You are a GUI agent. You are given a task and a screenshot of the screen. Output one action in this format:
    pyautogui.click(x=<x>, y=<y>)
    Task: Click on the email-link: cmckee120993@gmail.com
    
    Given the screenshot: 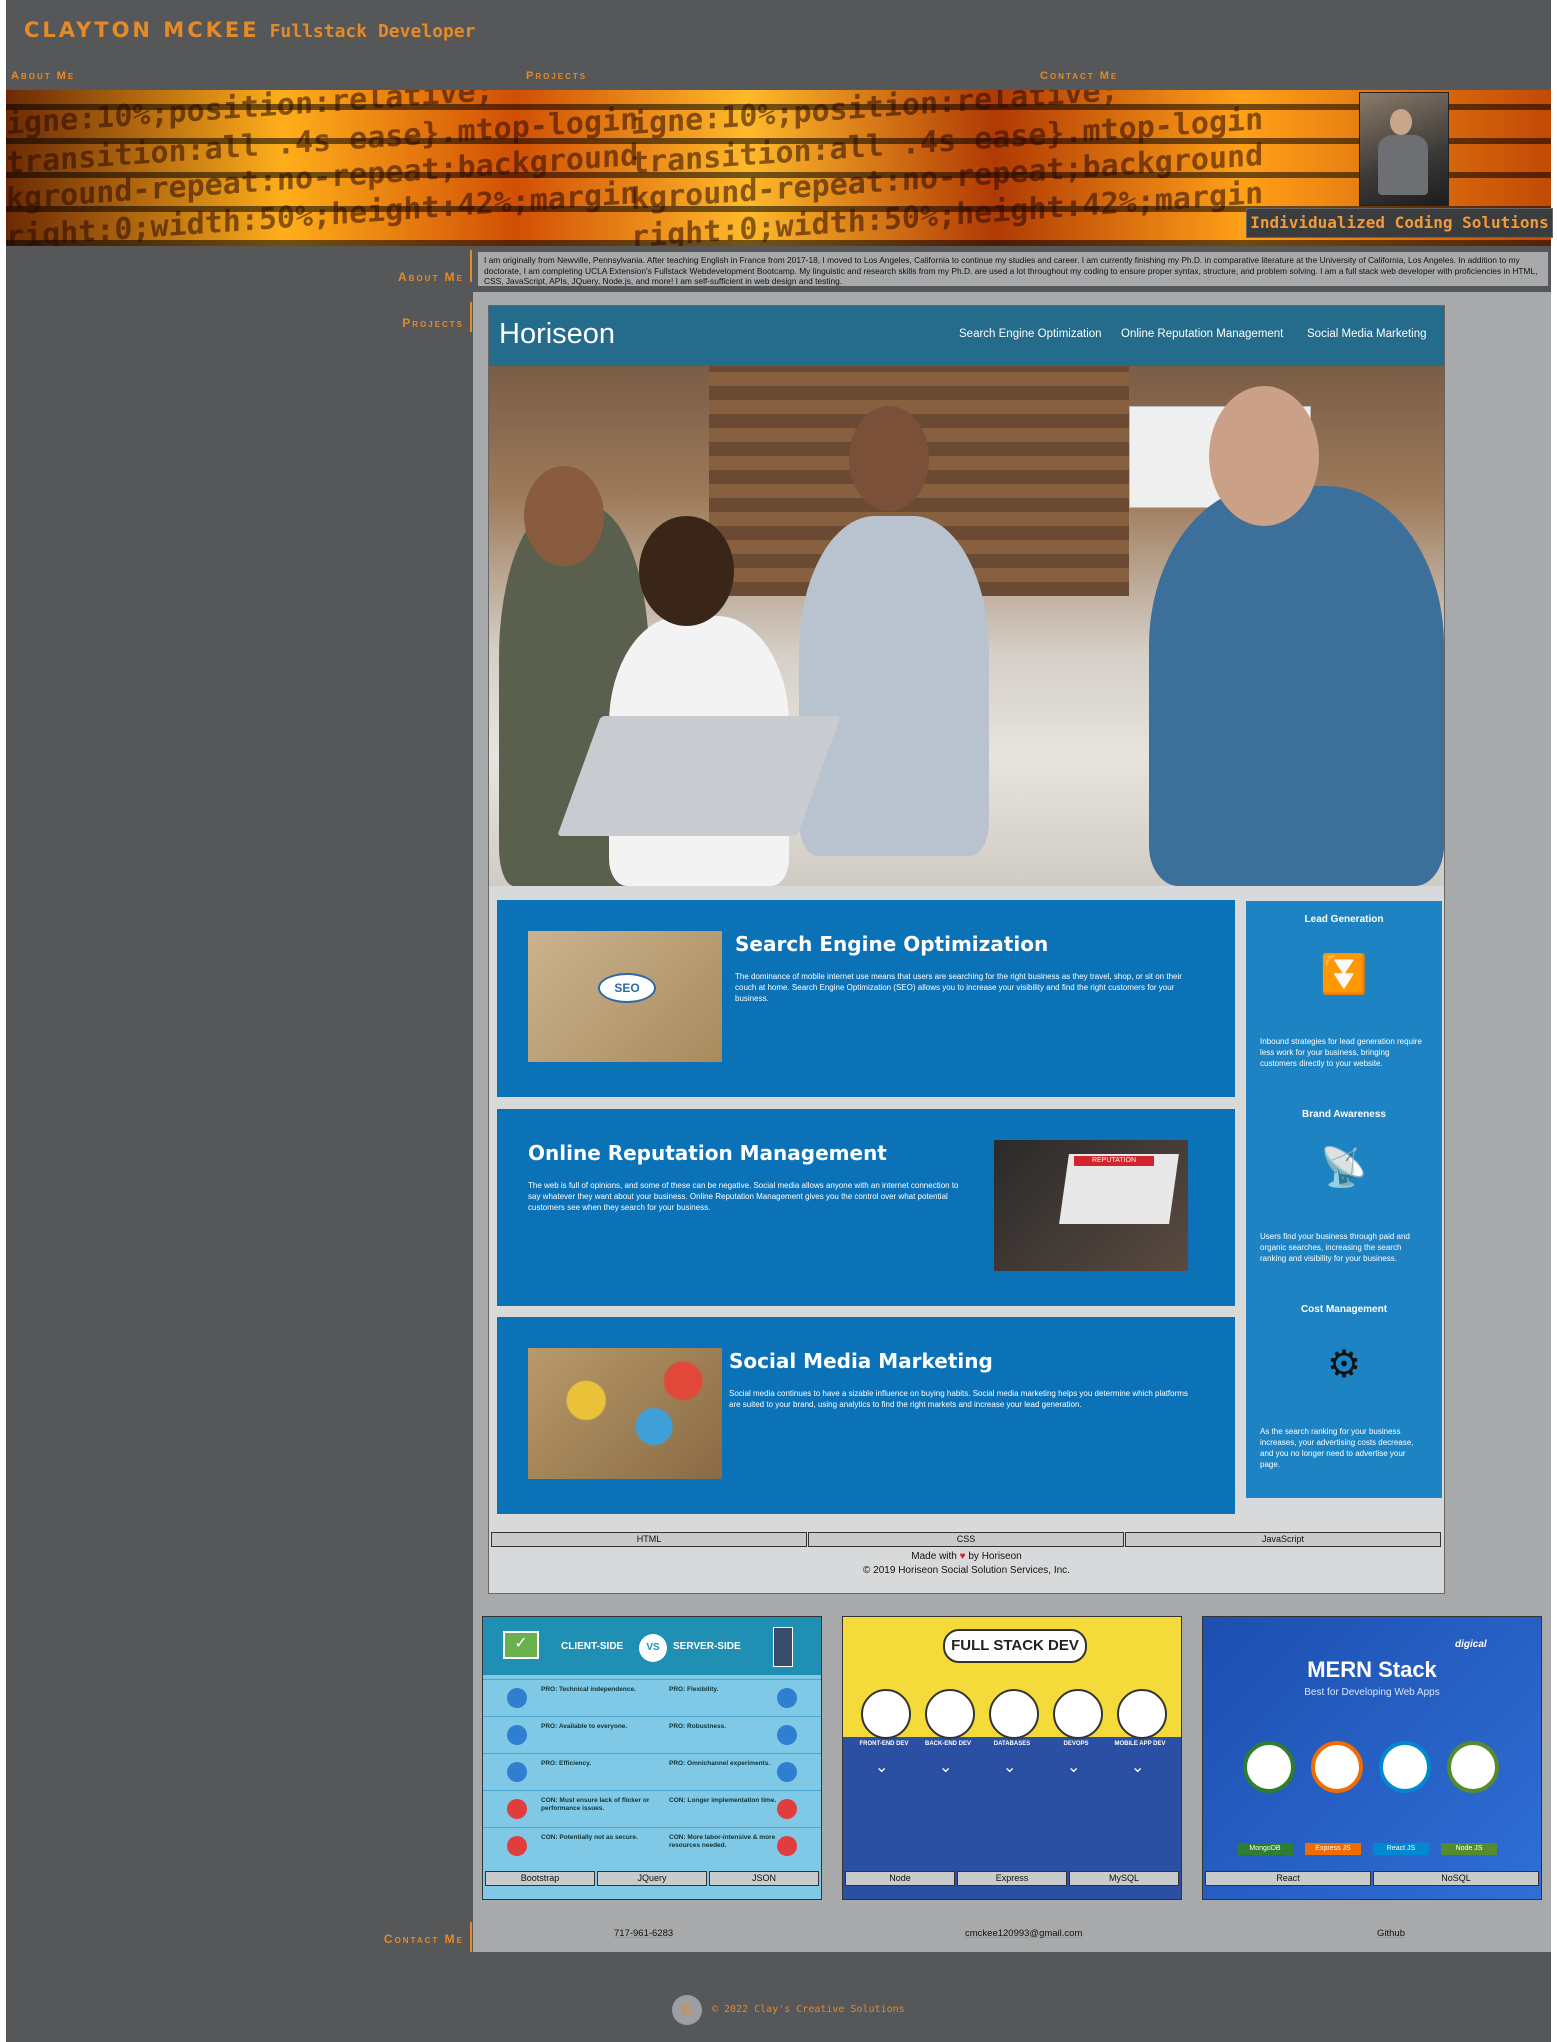 What is the action you would take?
    pyautogui.click(x=1023, y=1933)
    